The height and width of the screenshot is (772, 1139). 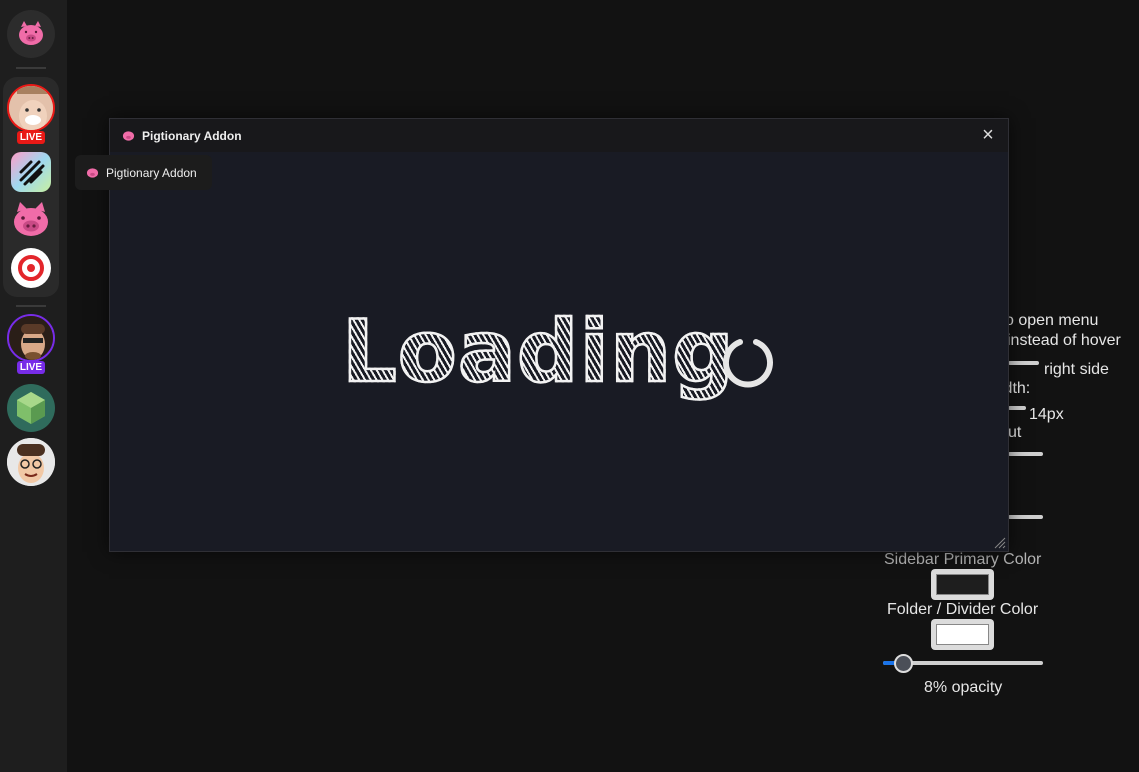 I want to click on home-pig-button, so click(x=31, y=34).